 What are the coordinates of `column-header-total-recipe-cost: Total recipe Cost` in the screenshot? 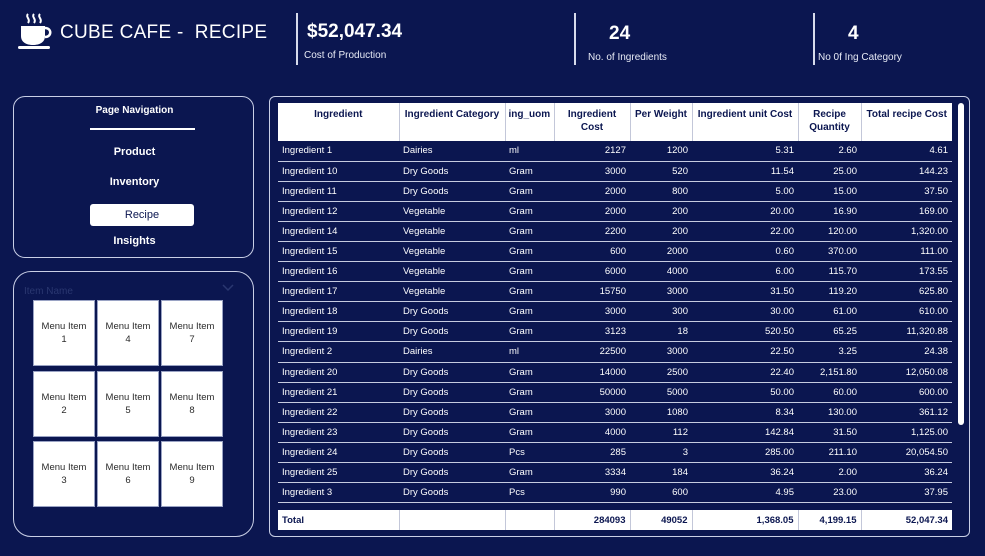 It's located at (906, 122).